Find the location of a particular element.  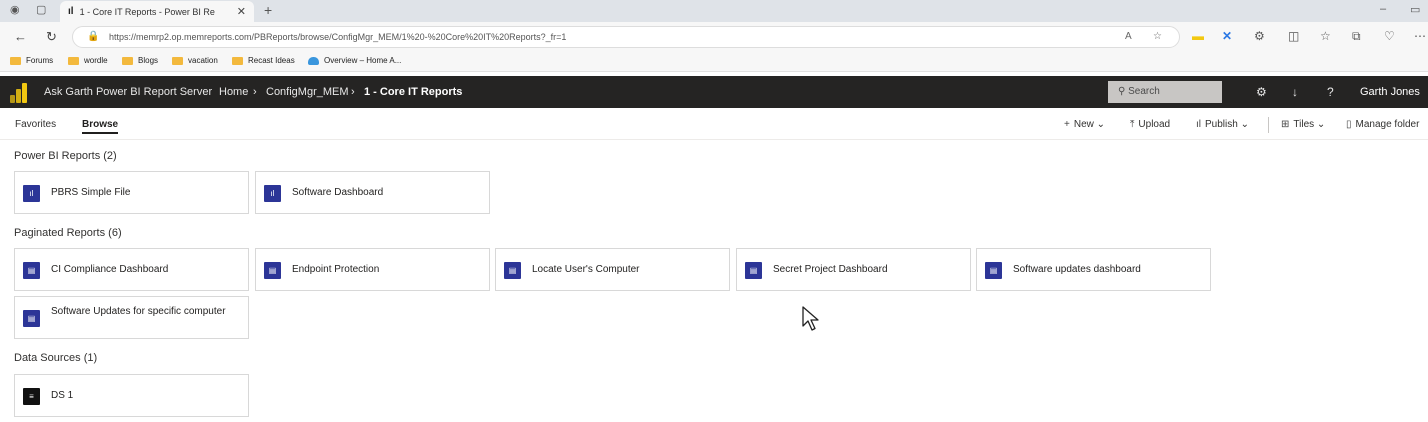

report-card: ıl PBRS Simple File is located at coordinates (131, 192).